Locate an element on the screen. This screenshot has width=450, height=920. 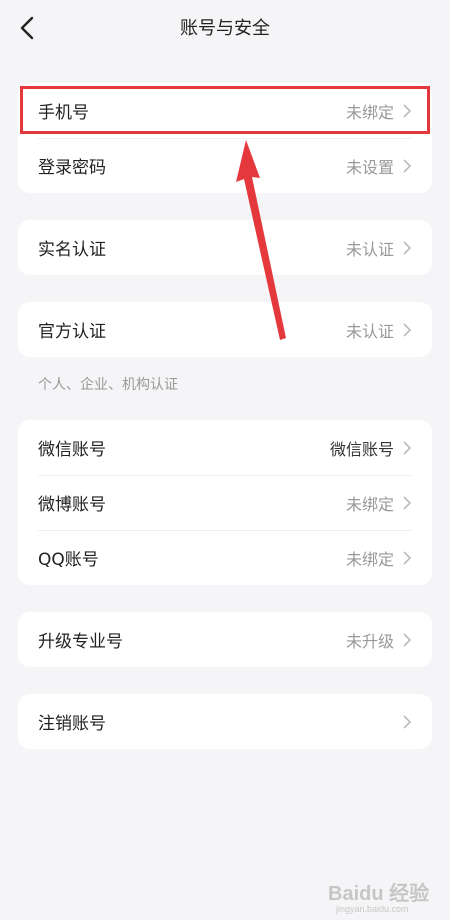
nav-bar: 账号与安全 is located at coordinates (225, 28).